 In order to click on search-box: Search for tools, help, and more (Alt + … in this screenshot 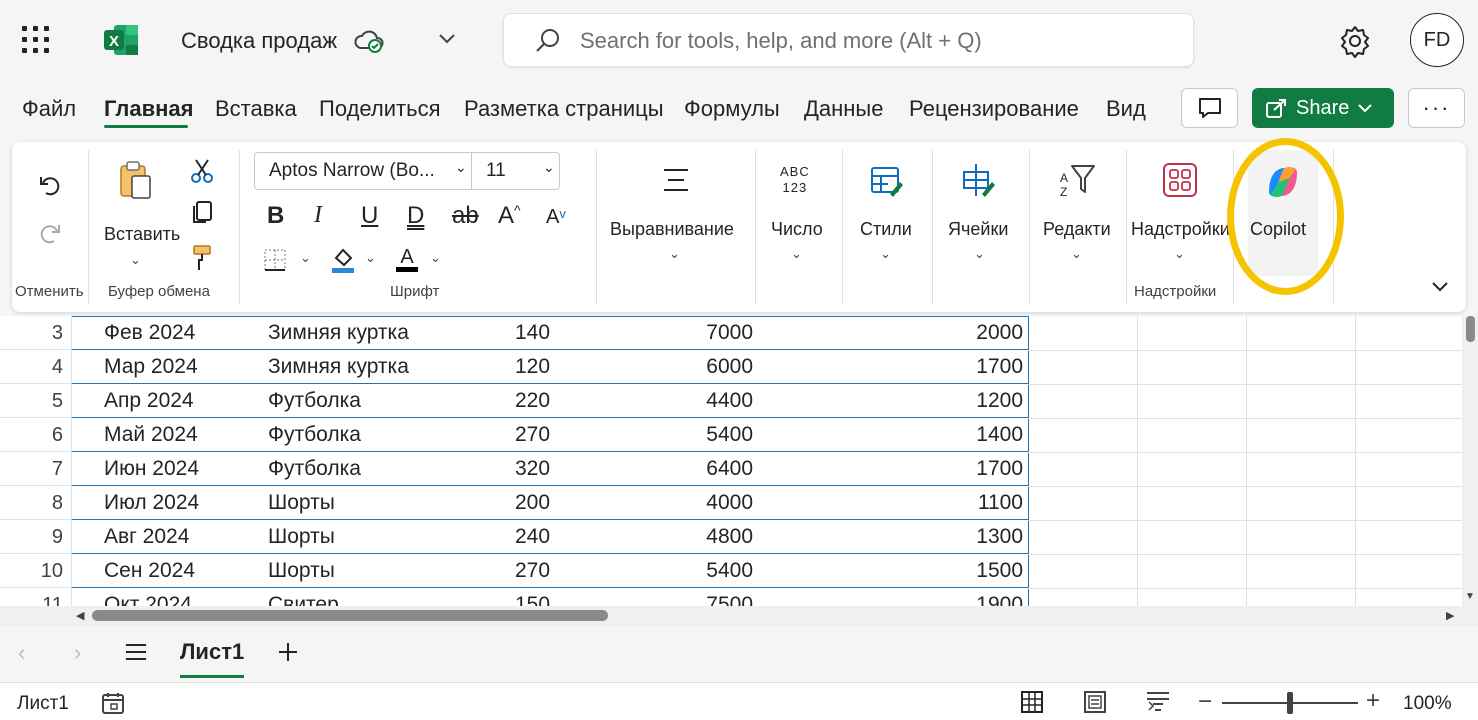, I will do `click(848, 40)`.